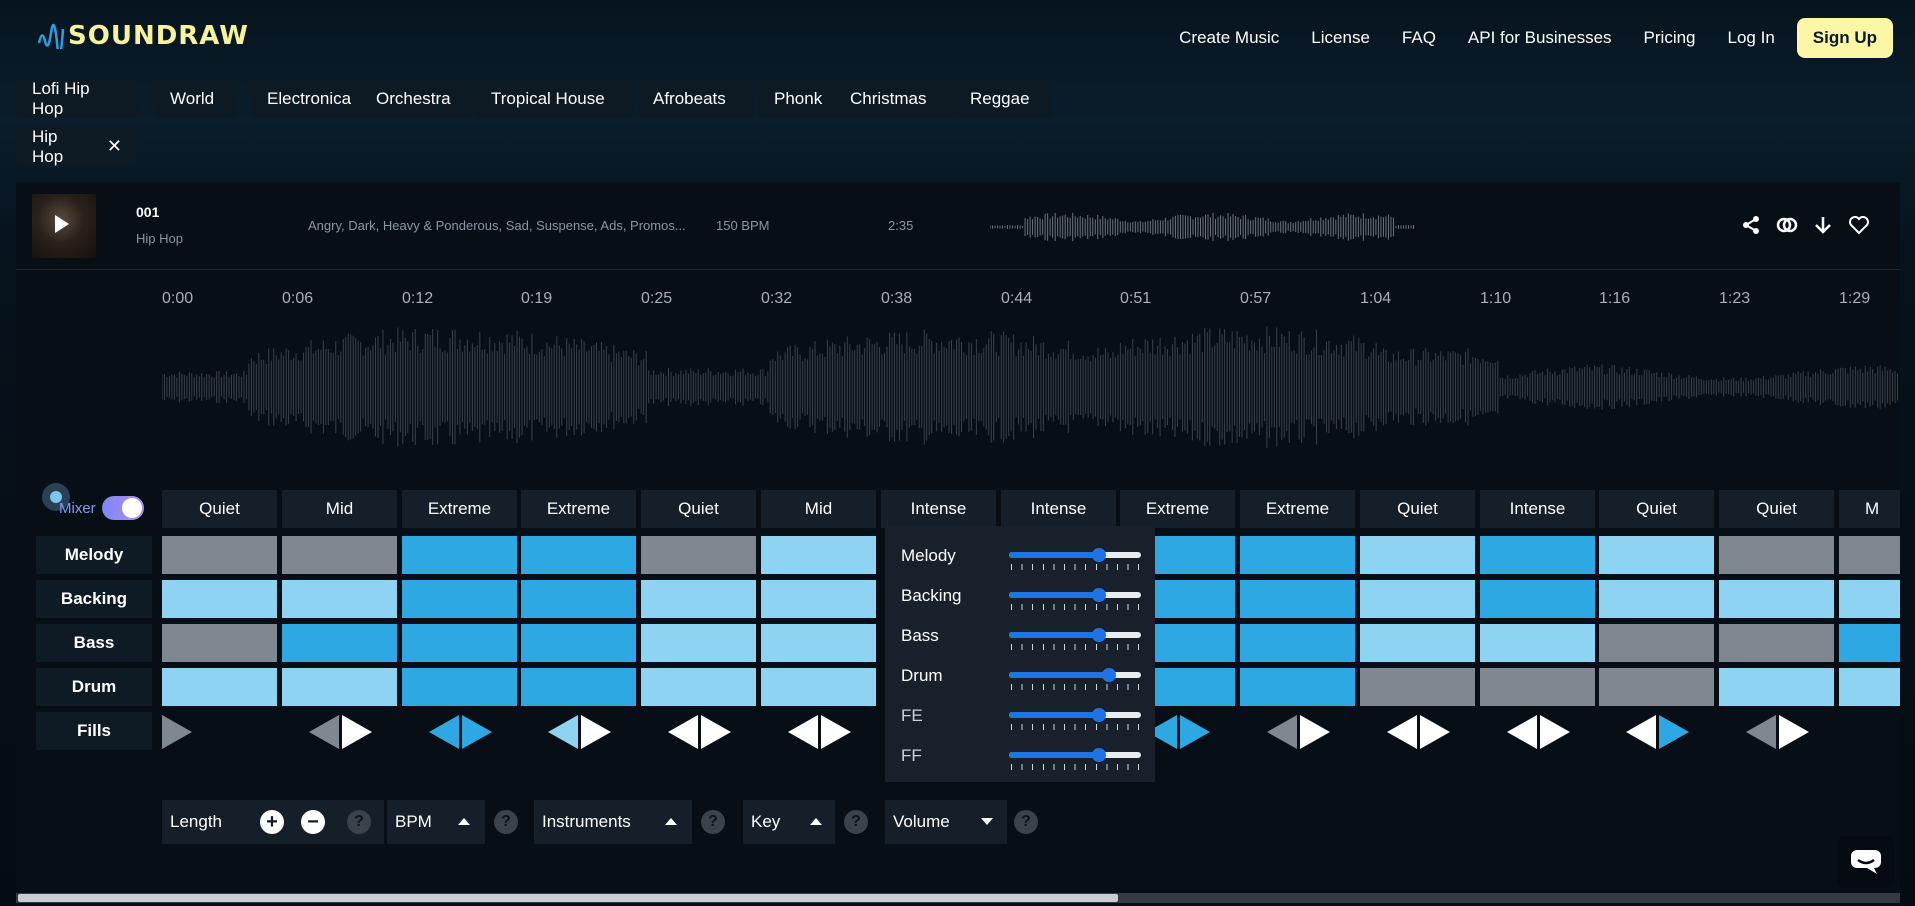 This screenshot has height=906, width=1915. Describe the element at coordinates (272, 822) in the screenshot. I see `length-plus-button: +` at that location.